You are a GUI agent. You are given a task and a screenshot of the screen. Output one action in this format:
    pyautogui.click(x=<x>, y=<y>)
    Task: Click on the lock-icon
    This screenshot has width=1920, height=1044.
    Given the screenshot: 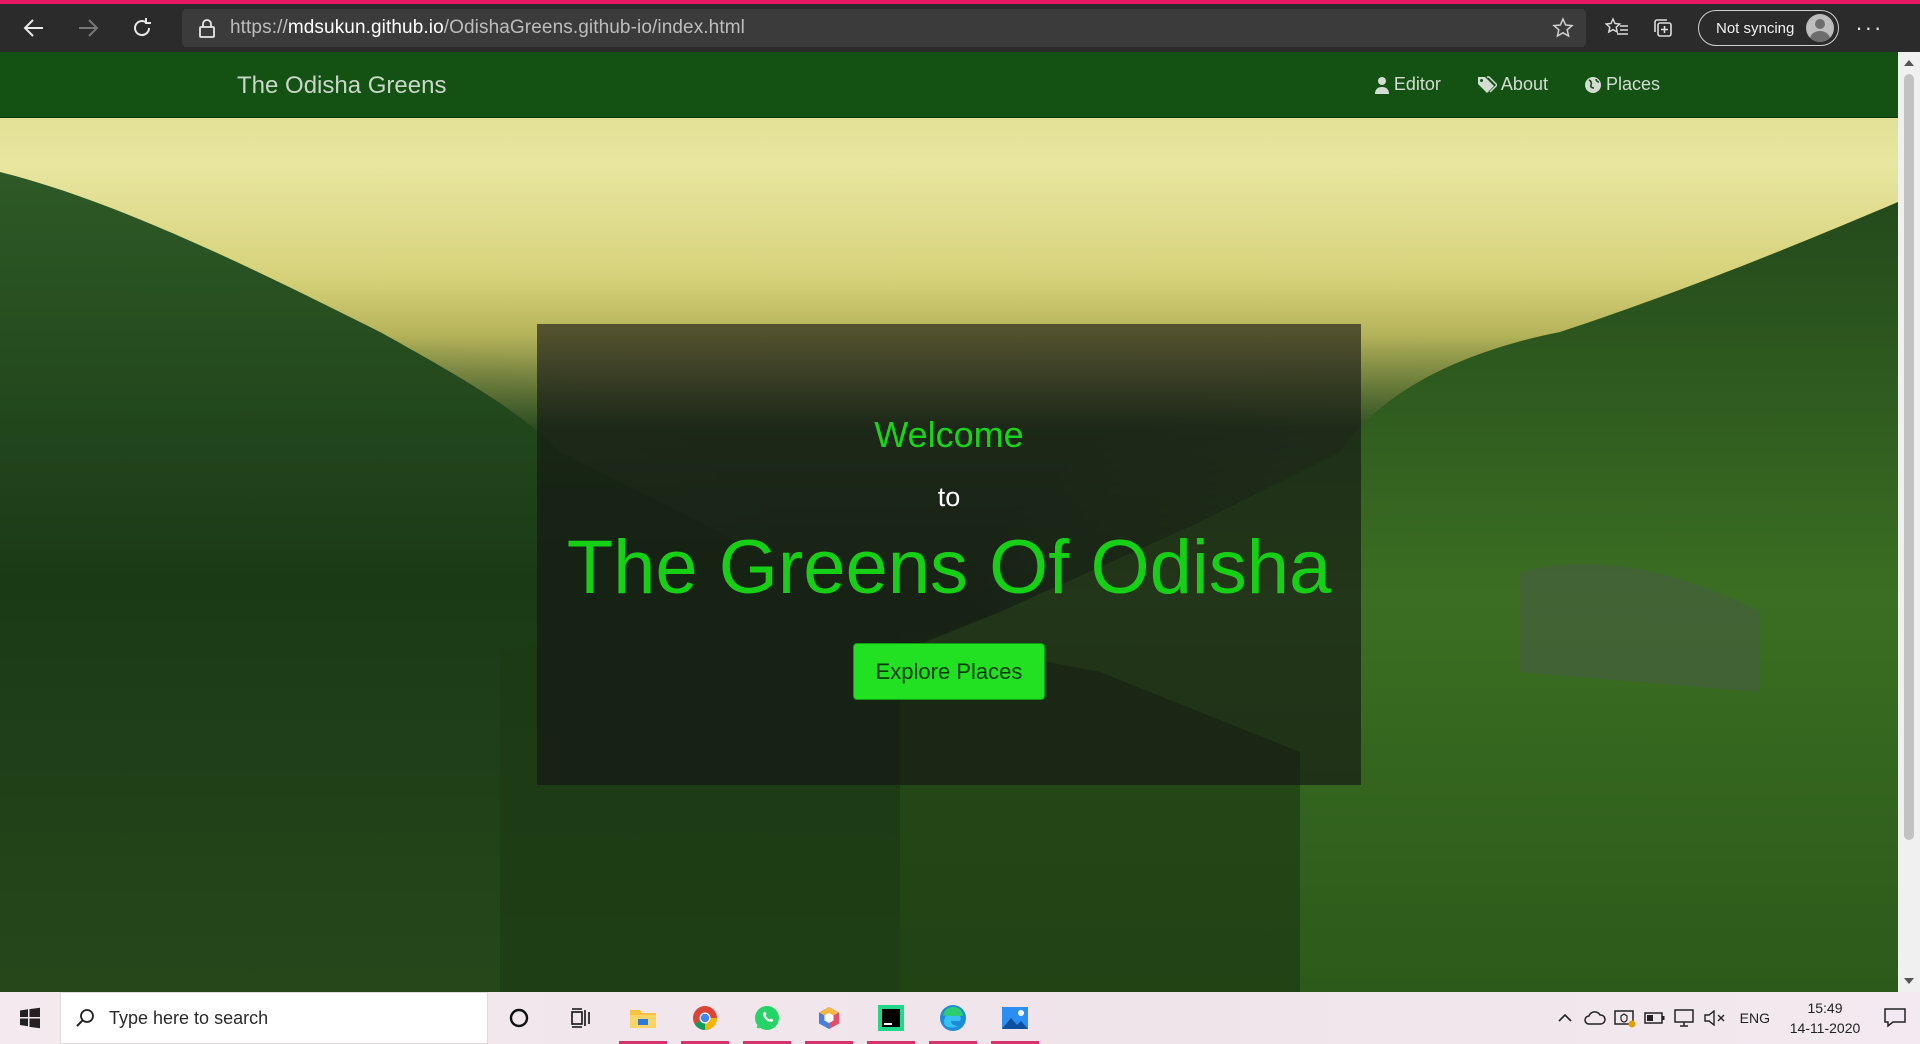 What is the action you would take?
    pyautogui.click(x=207, y=28)
    